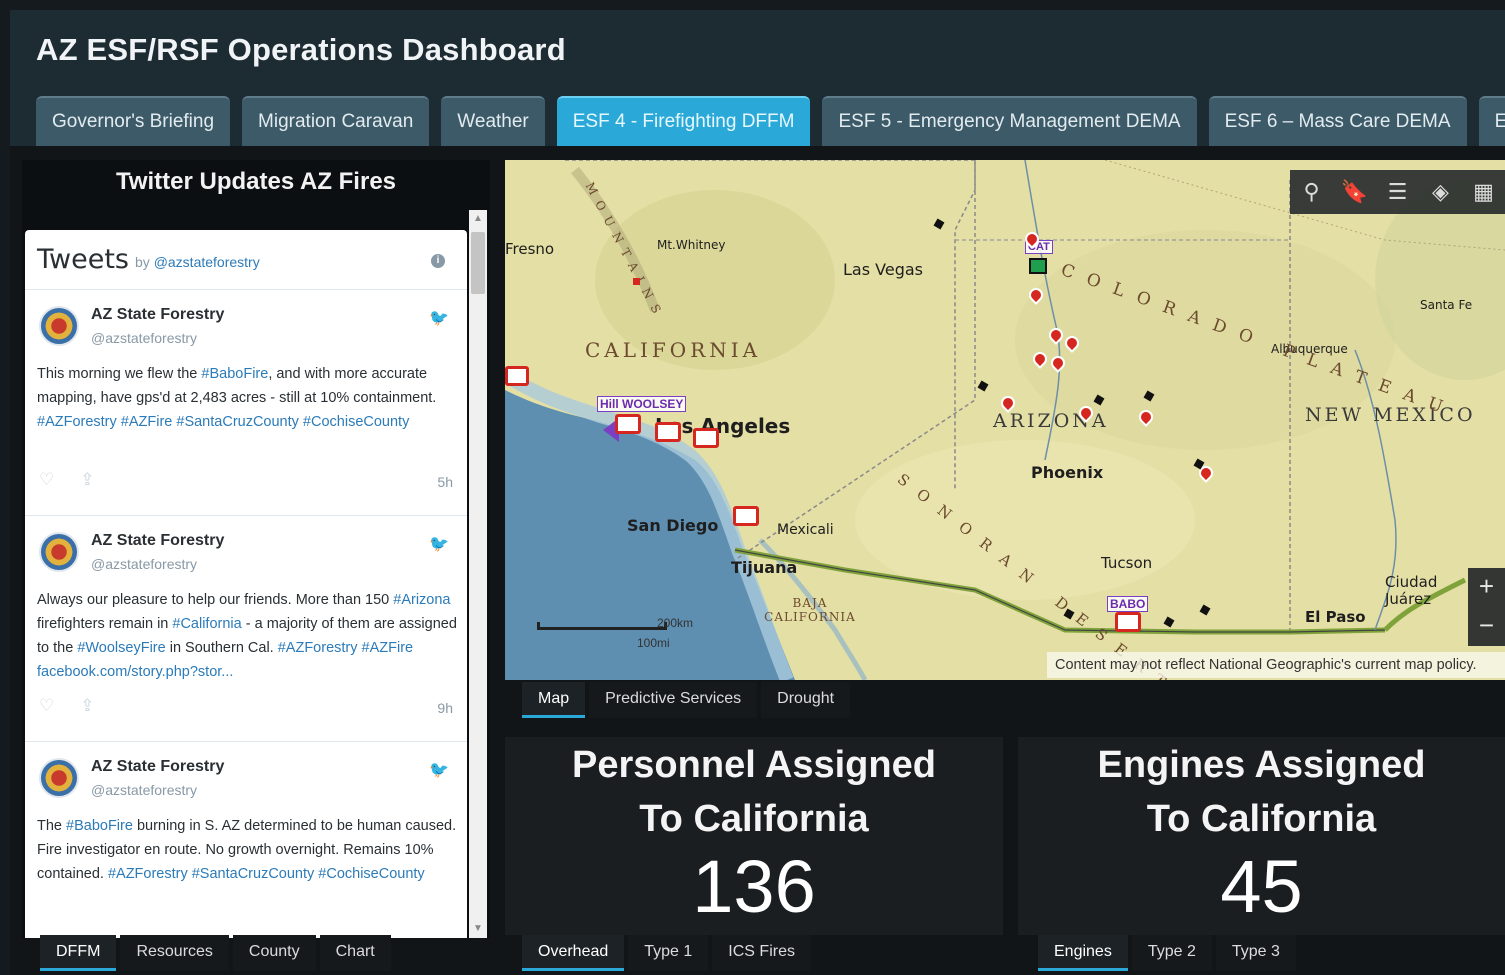 This screenshot has width=1505, height=975. Describe the element at coordinates (355, 953) in the screenshot. I see `subtab-chart: Chart` at that location.